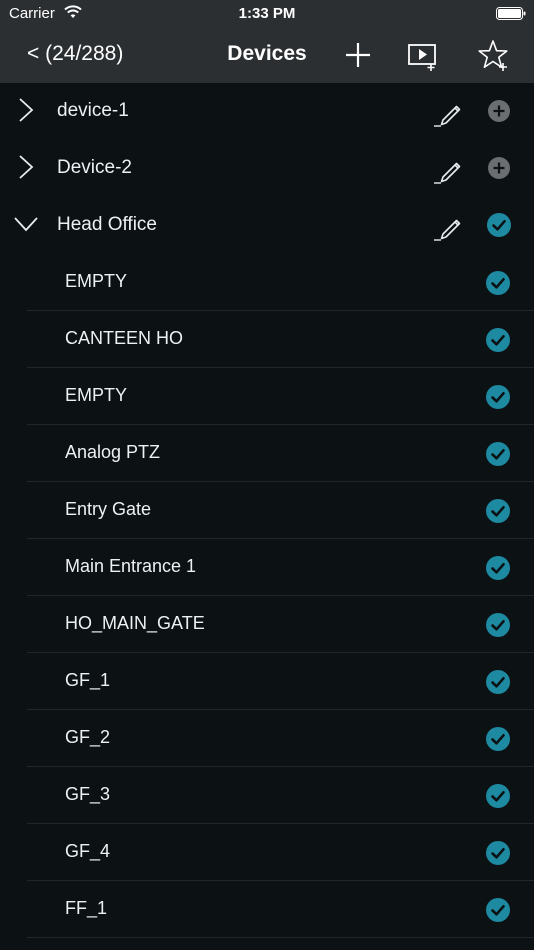 This screenshot has height=950, width=534. I want to click on add-button, so click(358, 55).